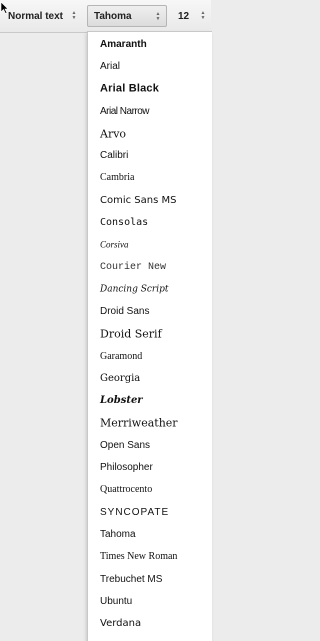  I want to click on font-option-dancing-script: Dancing Script, so click(134, 290).